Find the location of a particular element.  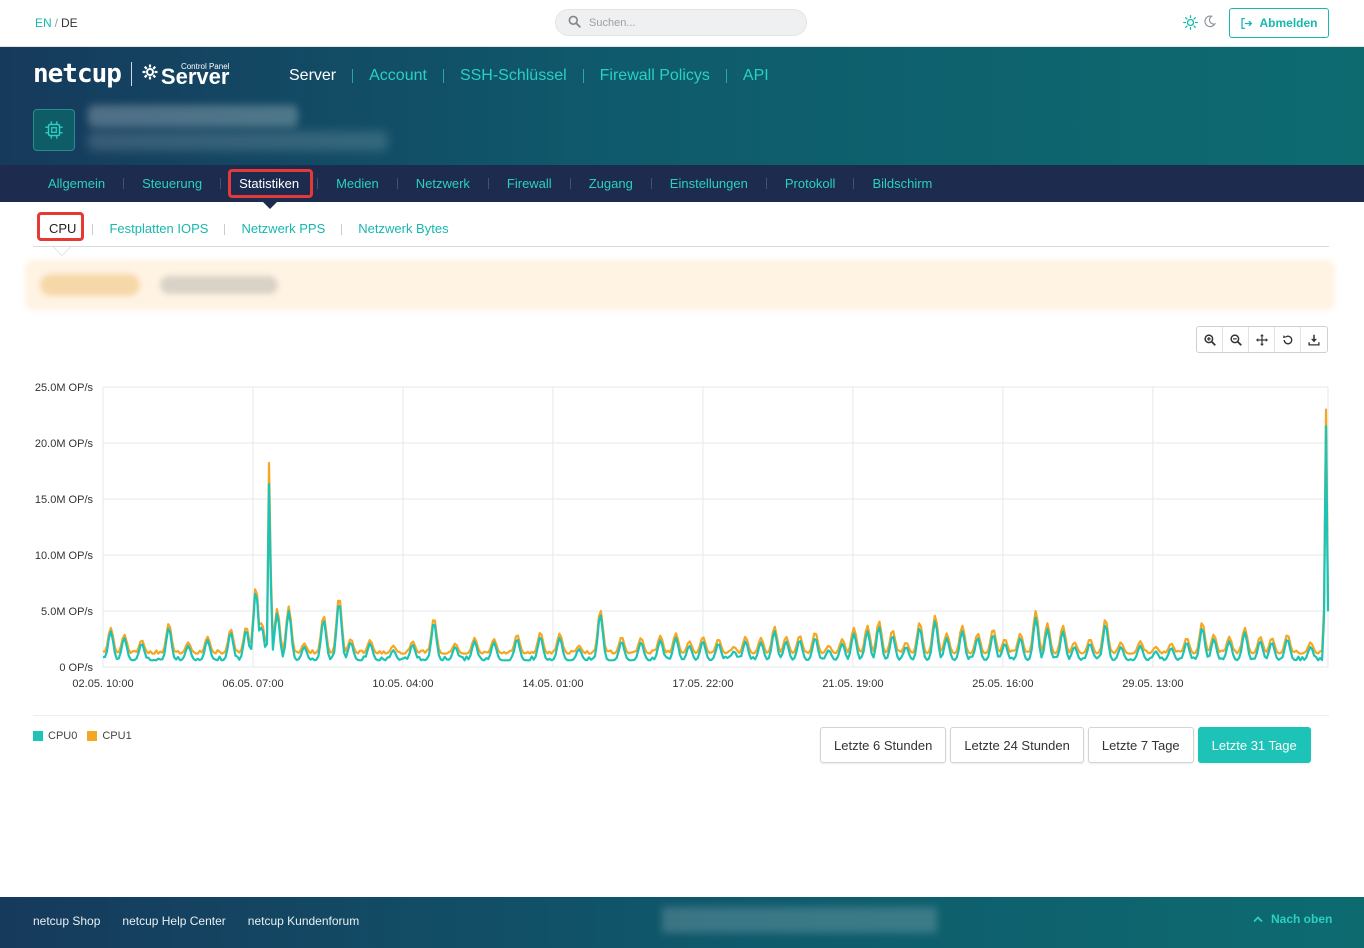

chart-toolbar is located at coordinates (1262, 339).